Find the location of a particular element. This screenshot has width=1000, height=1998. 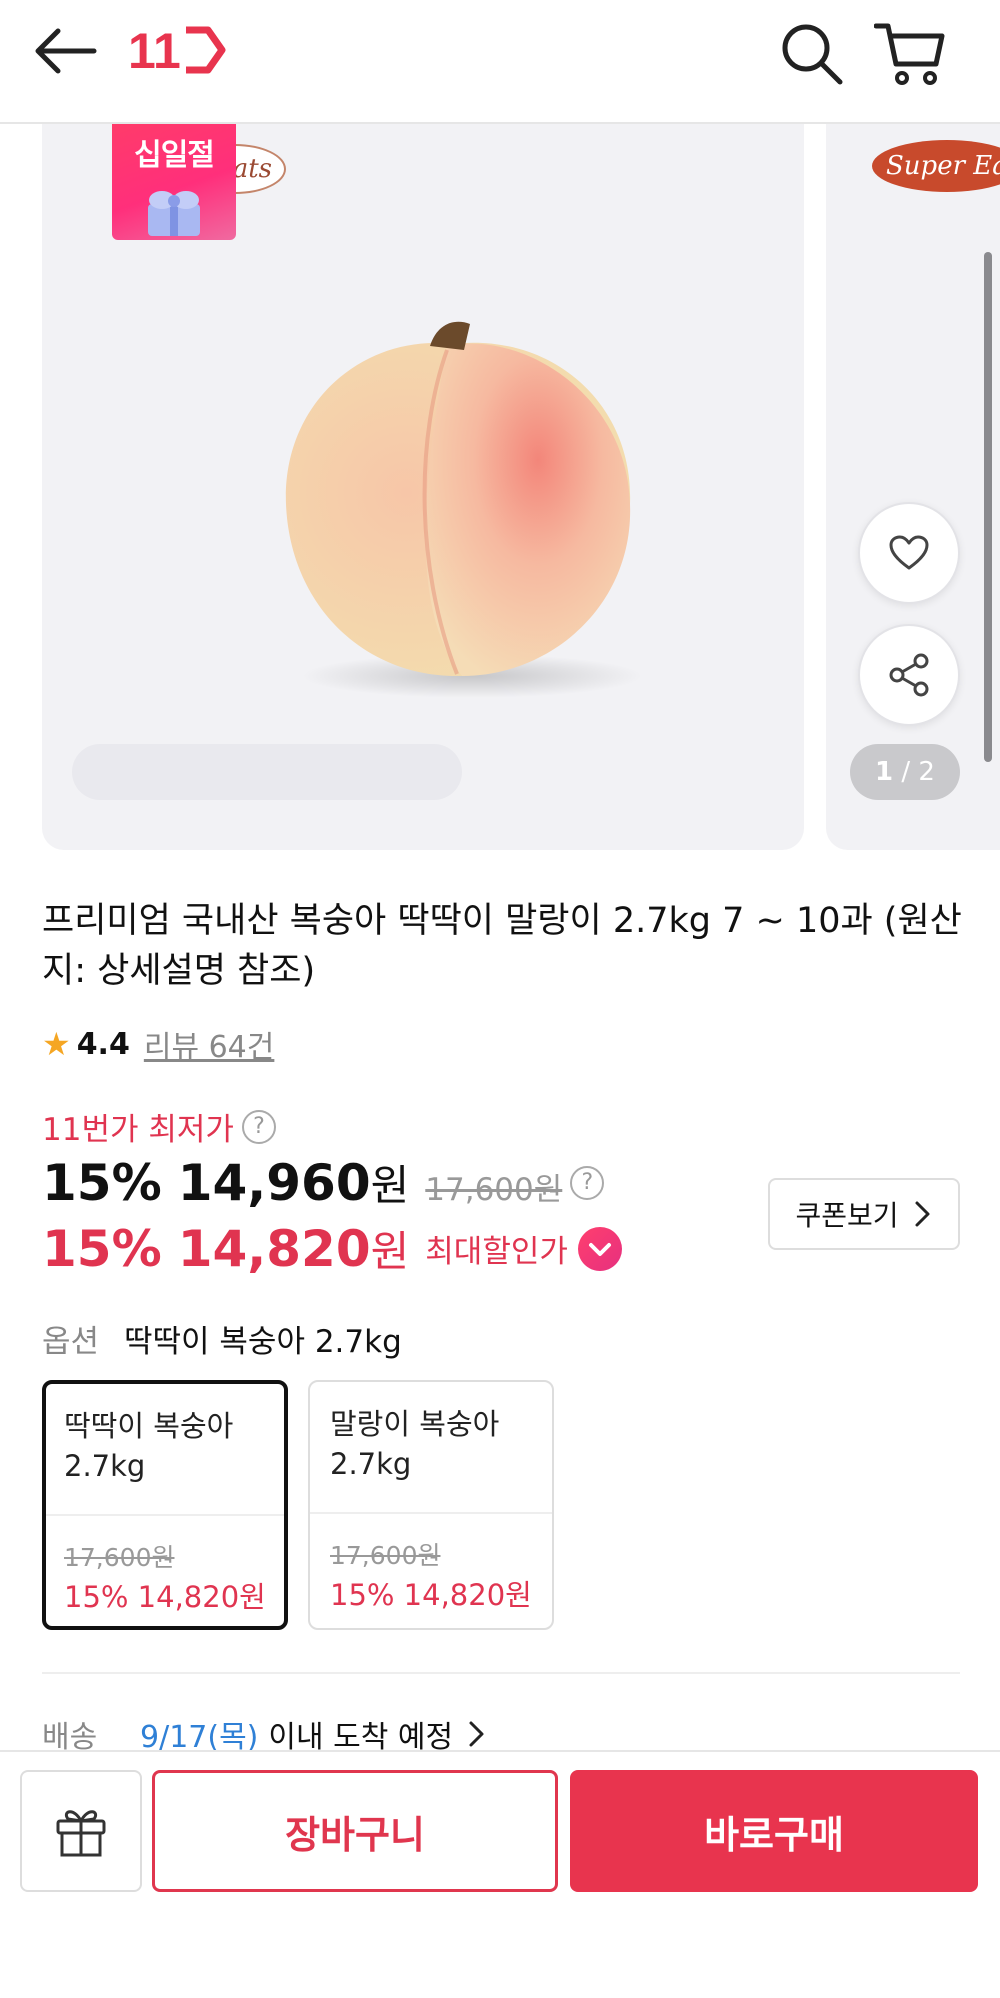

gift-button is located at coordinates (81, 1831).